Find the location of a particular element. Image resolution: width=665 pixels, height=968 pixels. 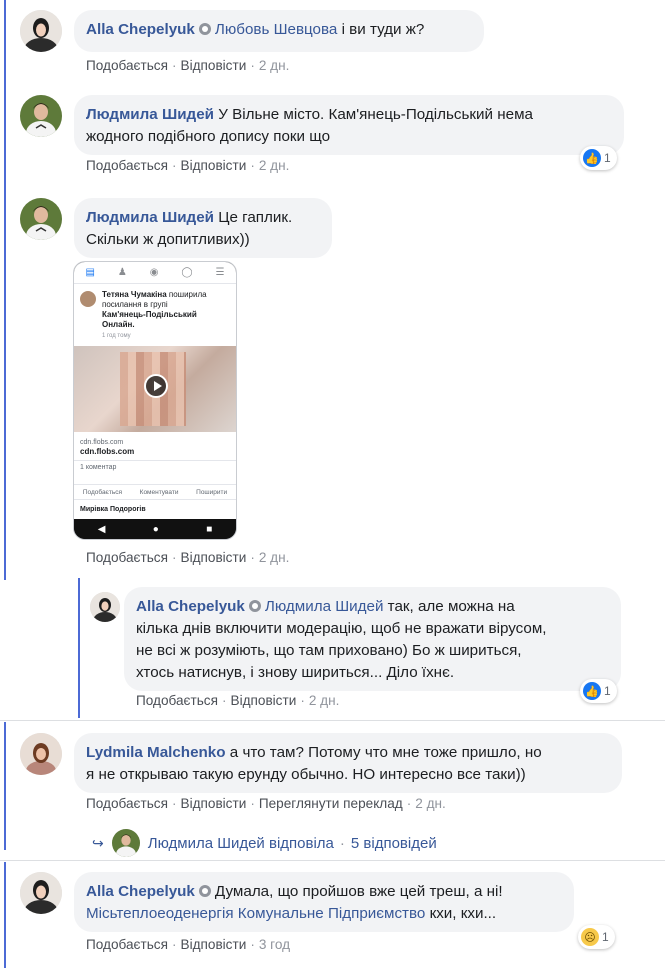

comment-actions: Подобається · Відповісти · 3 год is located at coordinates (188, 944).